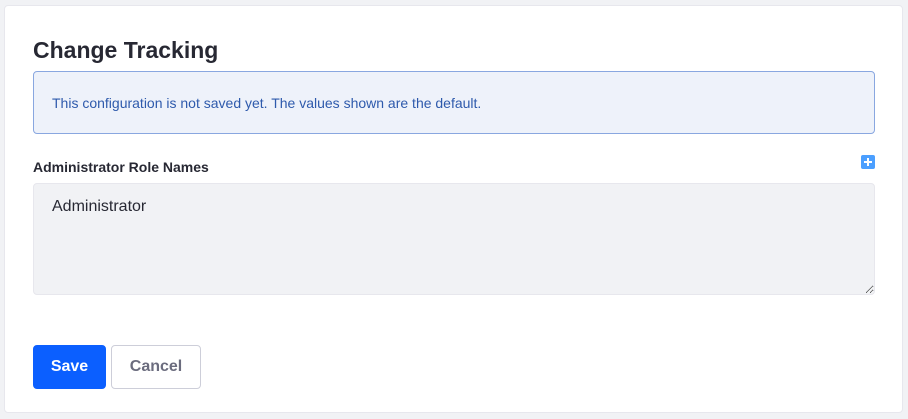 Image resolution: width=908 pixels, height=419 pixels. Describe the element at coordinates (121, 167) in the screenshot. I see `administrator-role-names-label: Administrator Role Names` at that location.